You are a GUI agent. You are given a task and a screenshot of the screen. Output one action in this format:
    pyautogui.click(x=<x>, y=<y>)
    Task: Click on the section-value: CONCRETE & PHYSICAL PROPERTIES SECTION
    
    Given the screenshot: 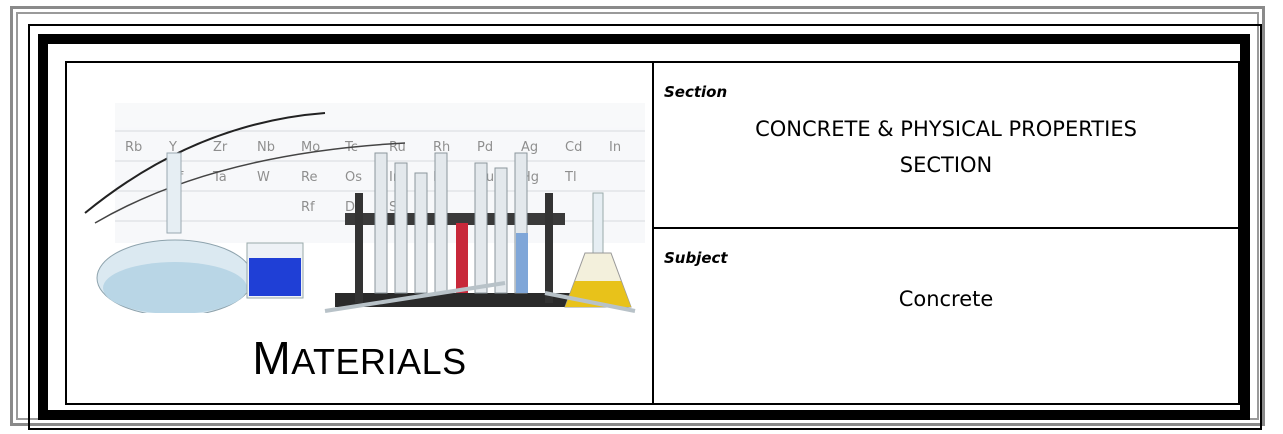 What is the action you would take?
    pyautogui.click(x=946, y=147)
    